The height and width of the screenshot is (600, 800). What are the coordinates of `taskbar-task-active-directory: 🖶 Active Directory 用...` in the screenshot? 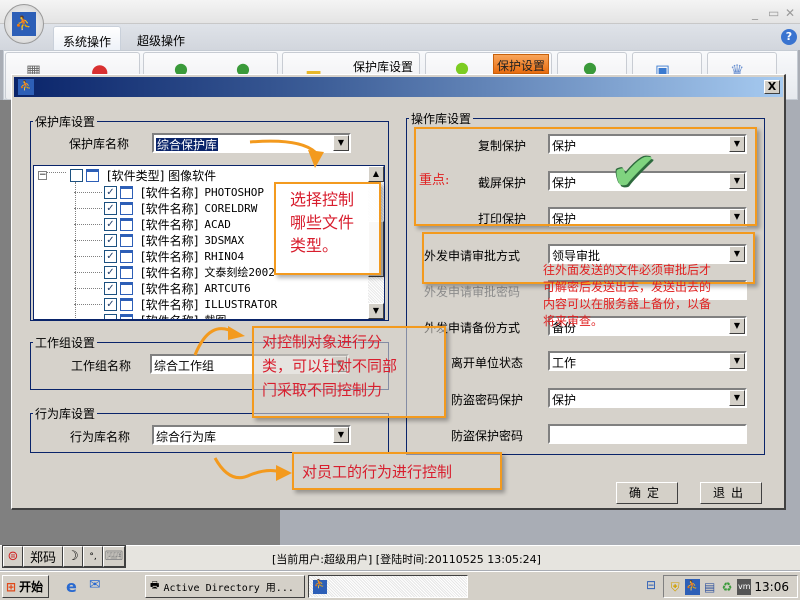 It's located at (225, 586).